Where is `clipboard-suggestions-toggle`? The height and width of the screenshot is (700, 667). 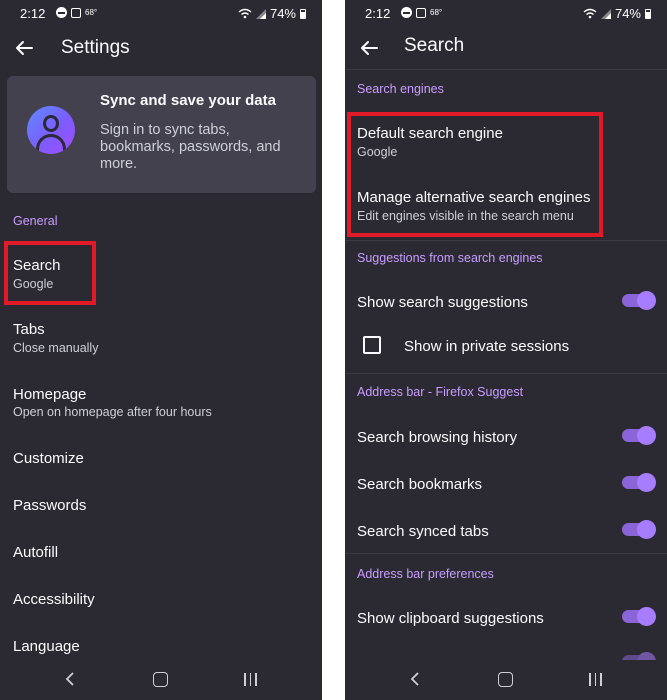
clipboard-suggestions-toggle is located at coordinates (639, 616).